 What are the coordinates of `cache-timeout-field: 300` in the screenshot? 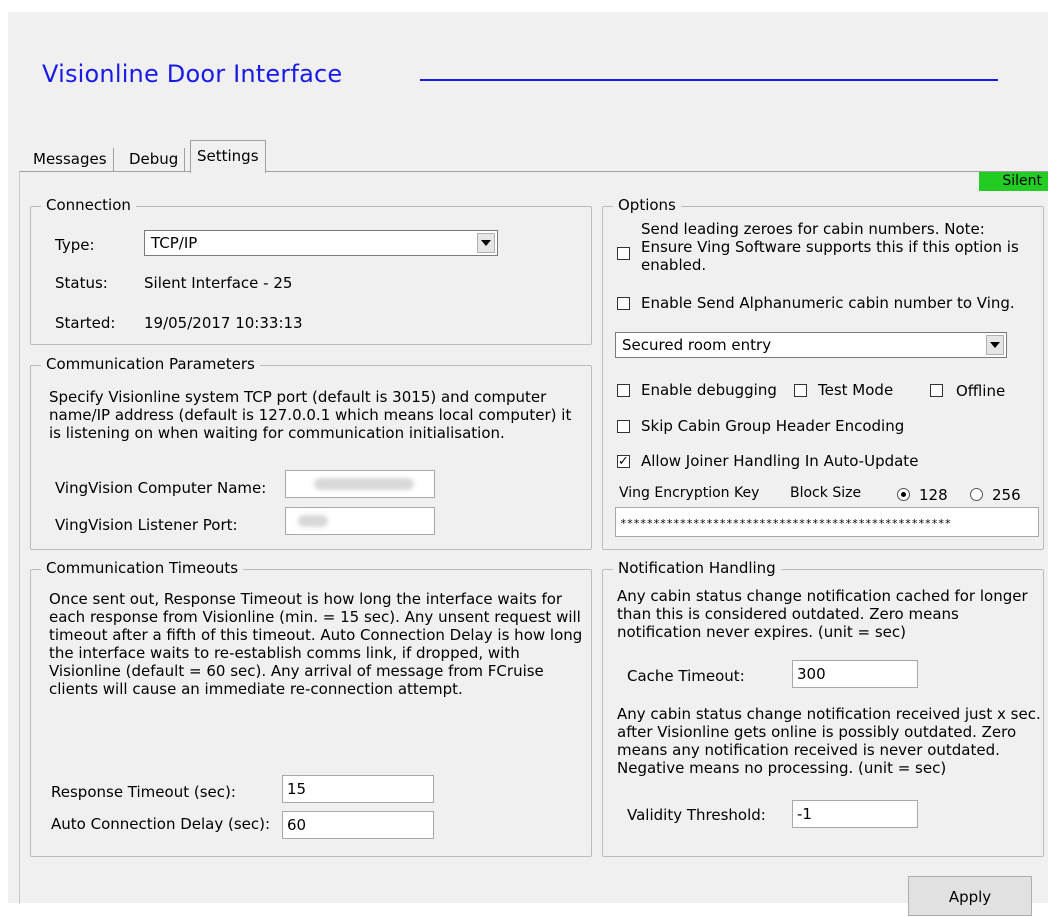 It's located at (855, 674).